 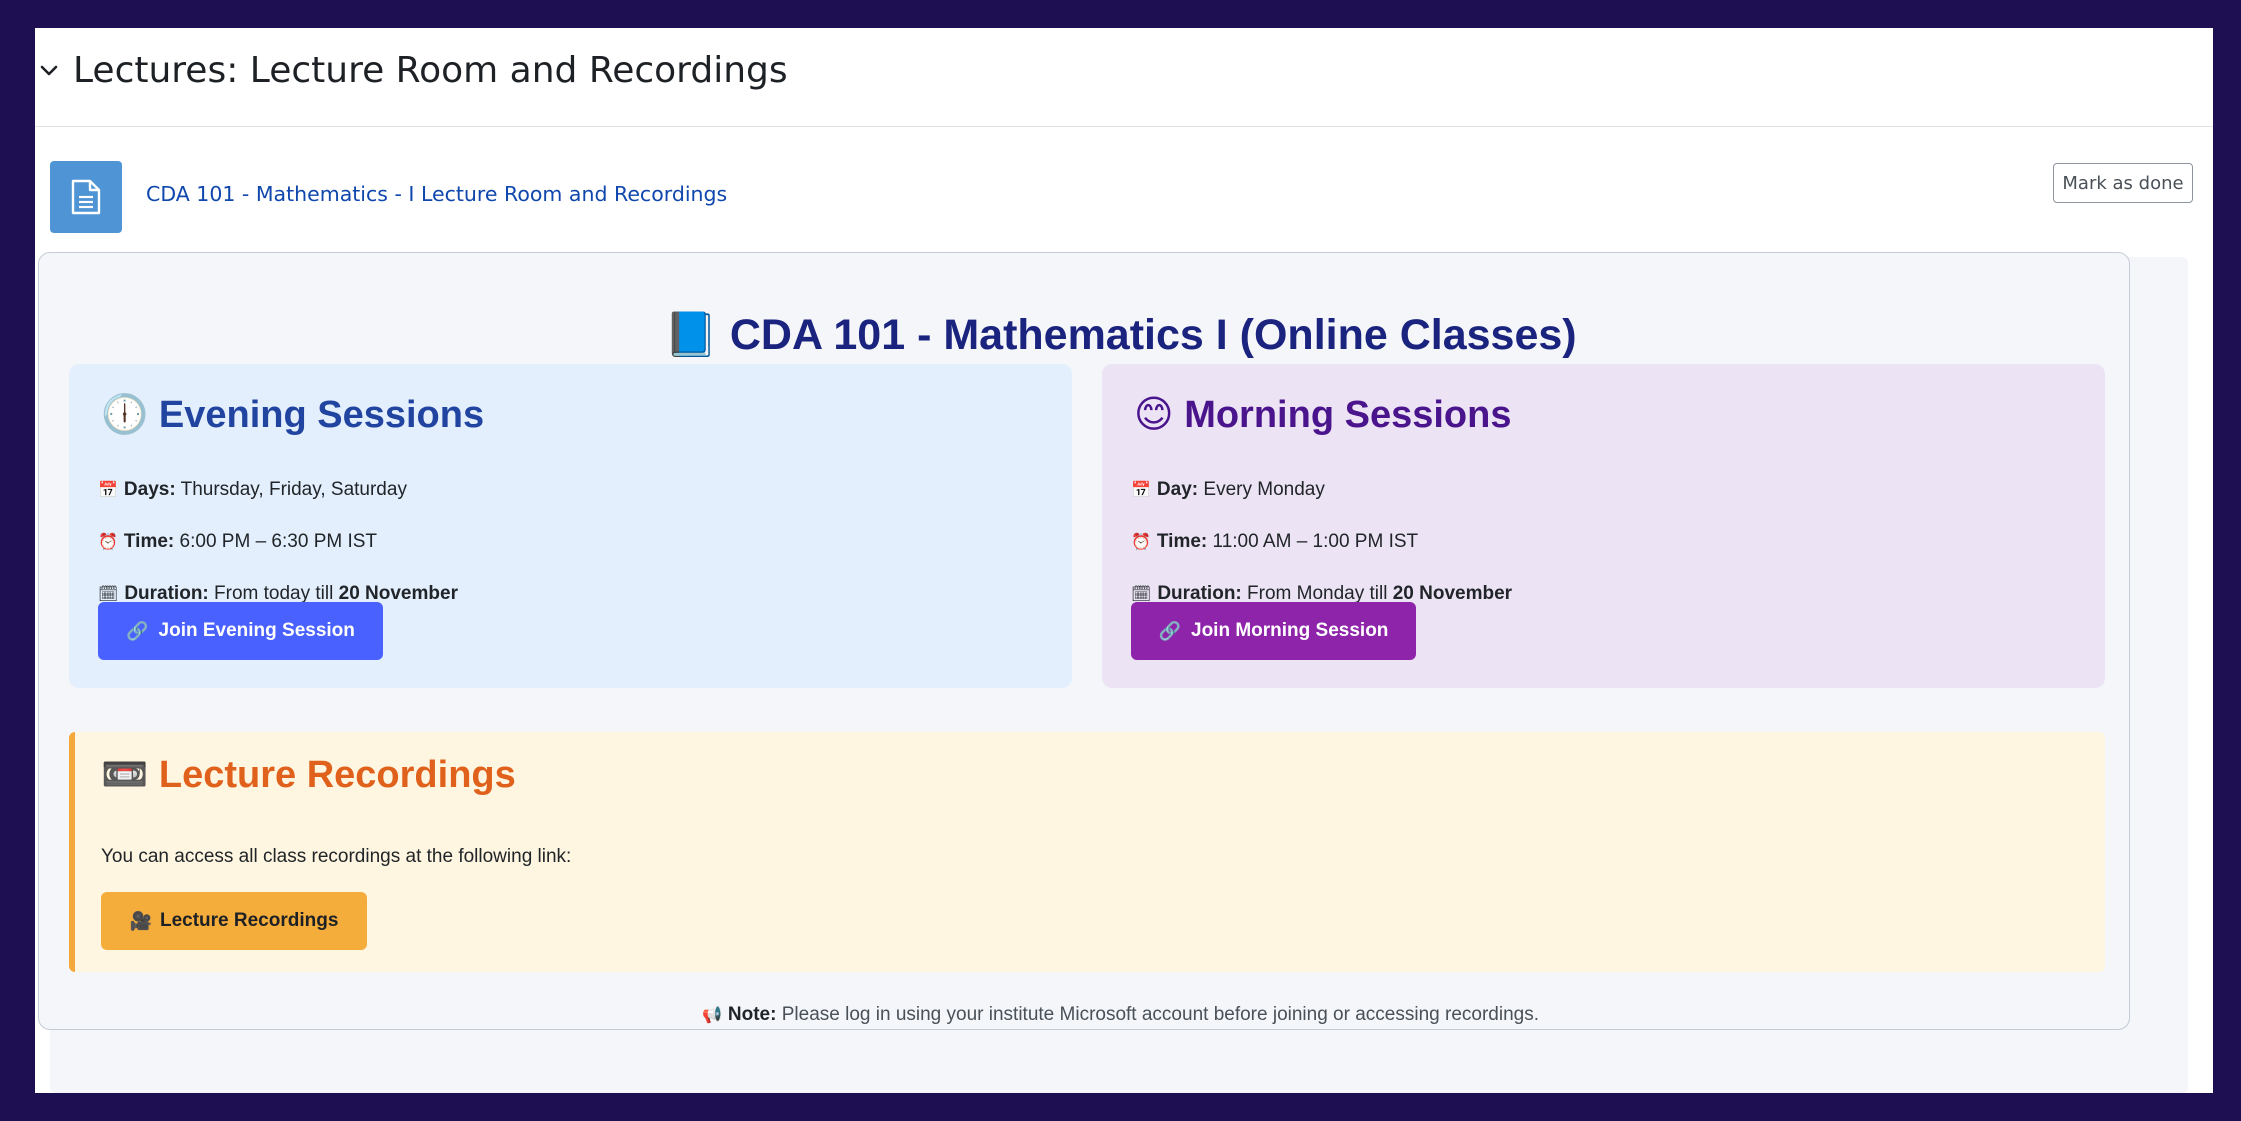 What do you see at coordinates (752, 1014) in the screenshot?
I see `note-label: Note:` at bounding box center [752, 1014].